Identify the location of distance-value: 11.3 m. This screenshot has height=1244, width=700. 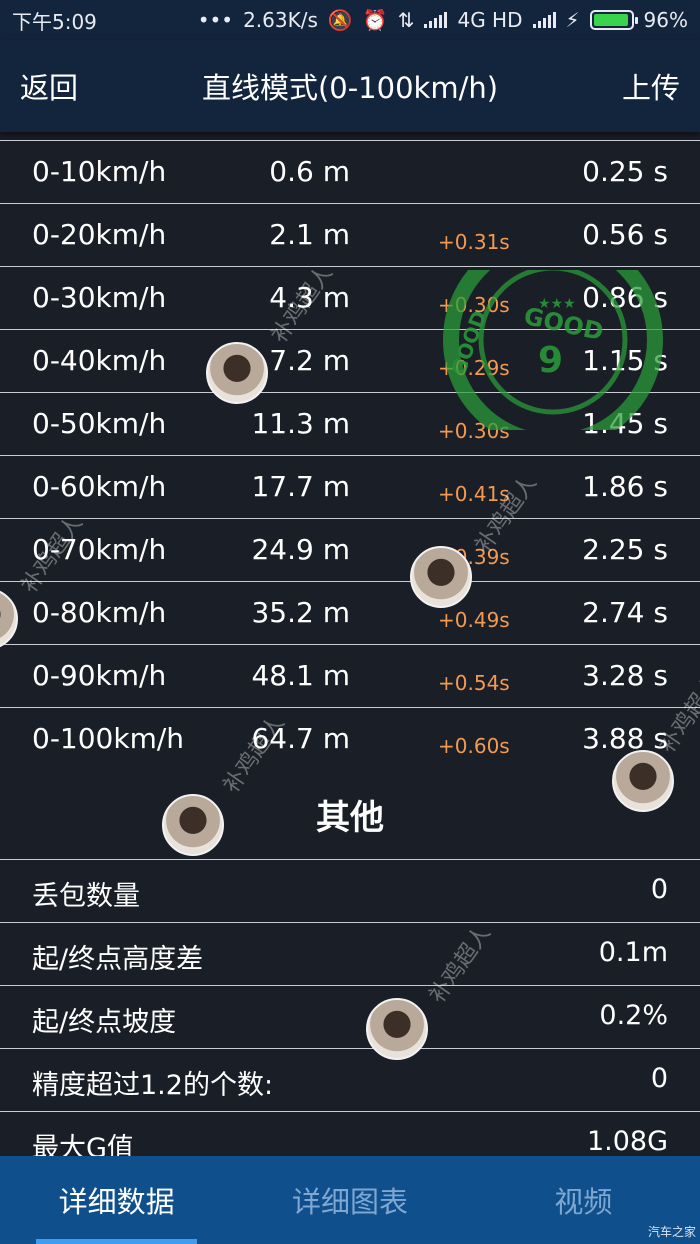
(300, 423).